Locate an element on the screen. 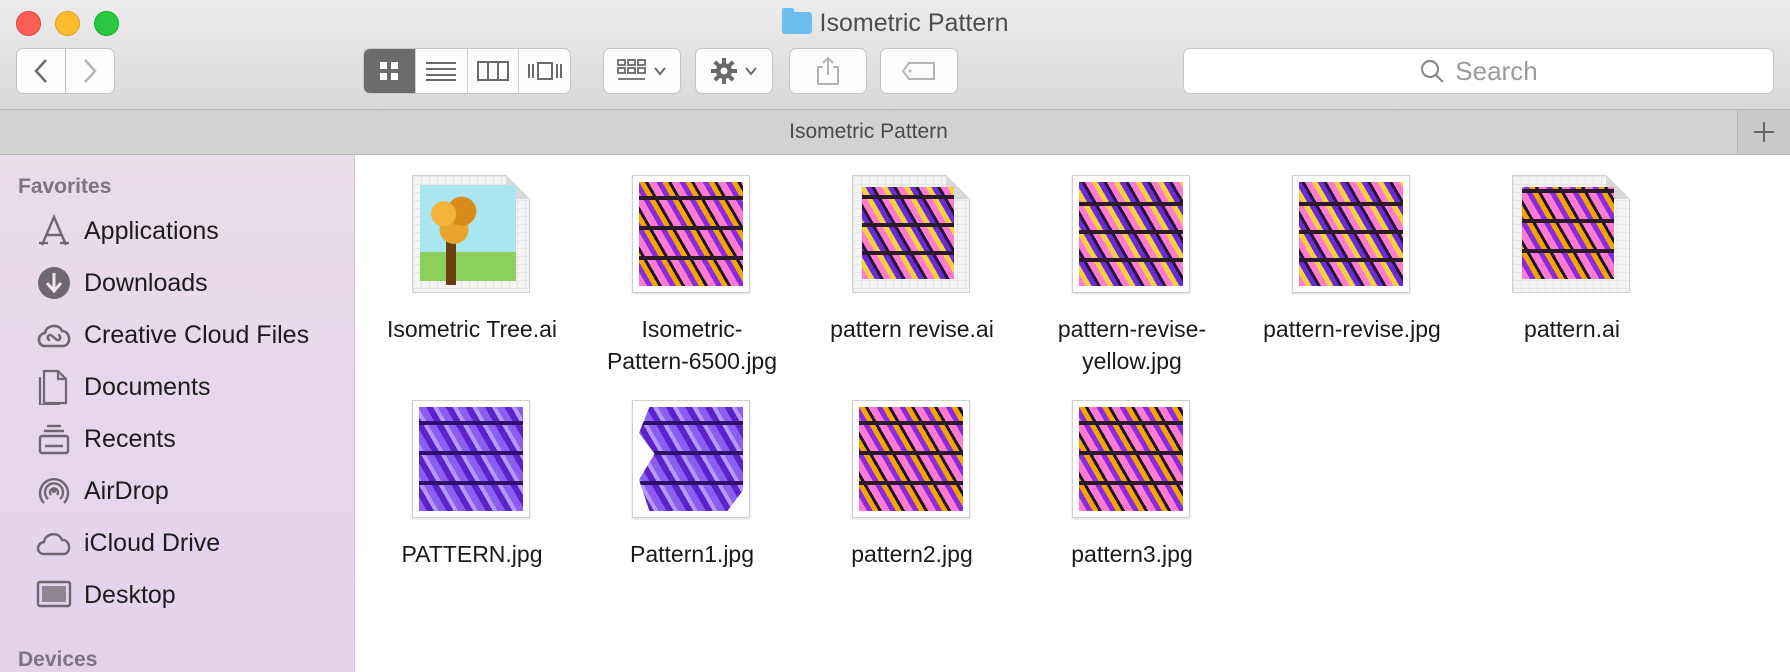 The height and width of the screenshot is (672, 1790). action-button is located at coordinates (734, 71).